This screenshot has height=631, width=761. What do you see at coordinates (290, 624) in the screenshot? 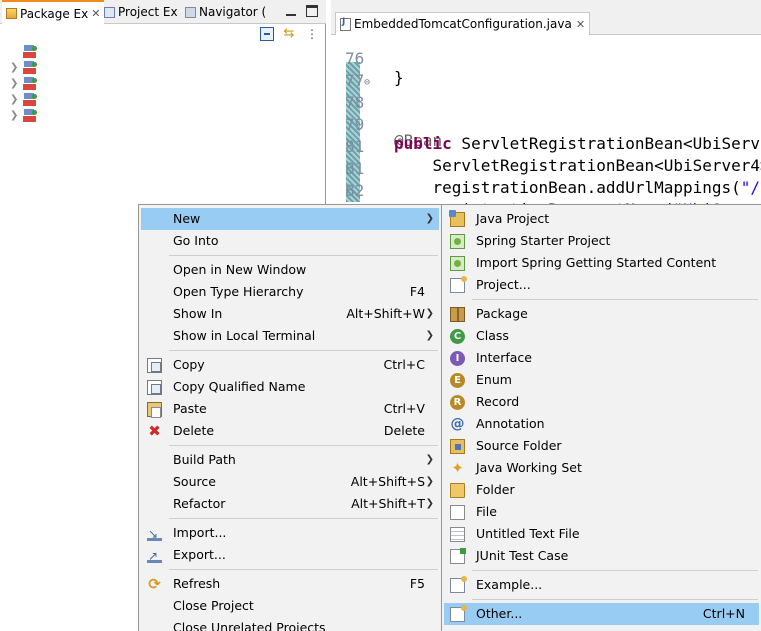
I see `menu-item-close-unrelated-projects: Close Unrelated Projects` at bounding box center [290, 624].